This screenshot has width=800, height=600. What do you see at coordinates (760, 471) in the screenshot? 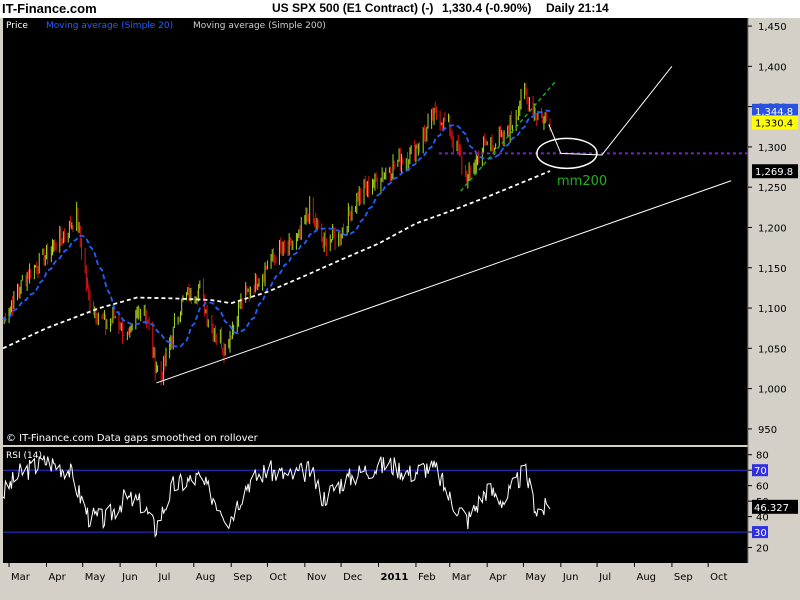
I see `rsi-y-tick-label: 70` at bounding box center [760, 471].